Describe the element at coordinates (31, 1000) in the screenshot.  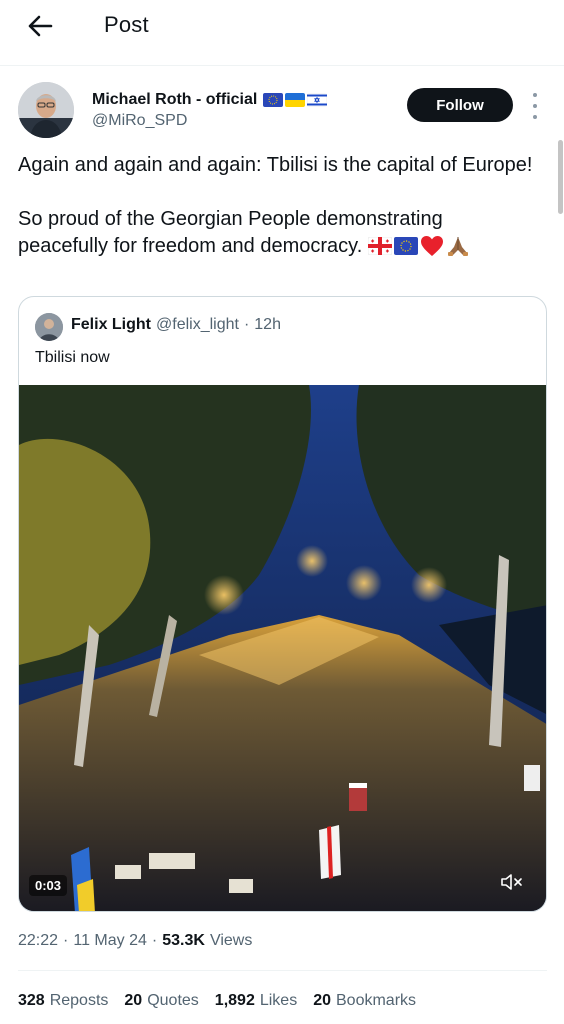
I see `reposts-count: 328` at that location.